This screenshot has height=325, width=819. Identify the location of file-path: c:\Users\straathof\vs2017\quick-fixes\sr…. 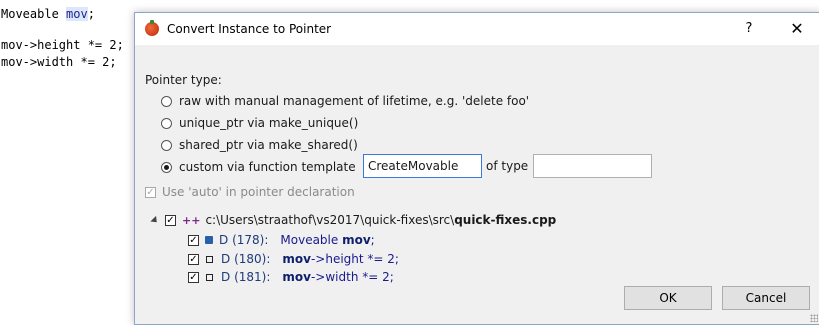
(381, 220).